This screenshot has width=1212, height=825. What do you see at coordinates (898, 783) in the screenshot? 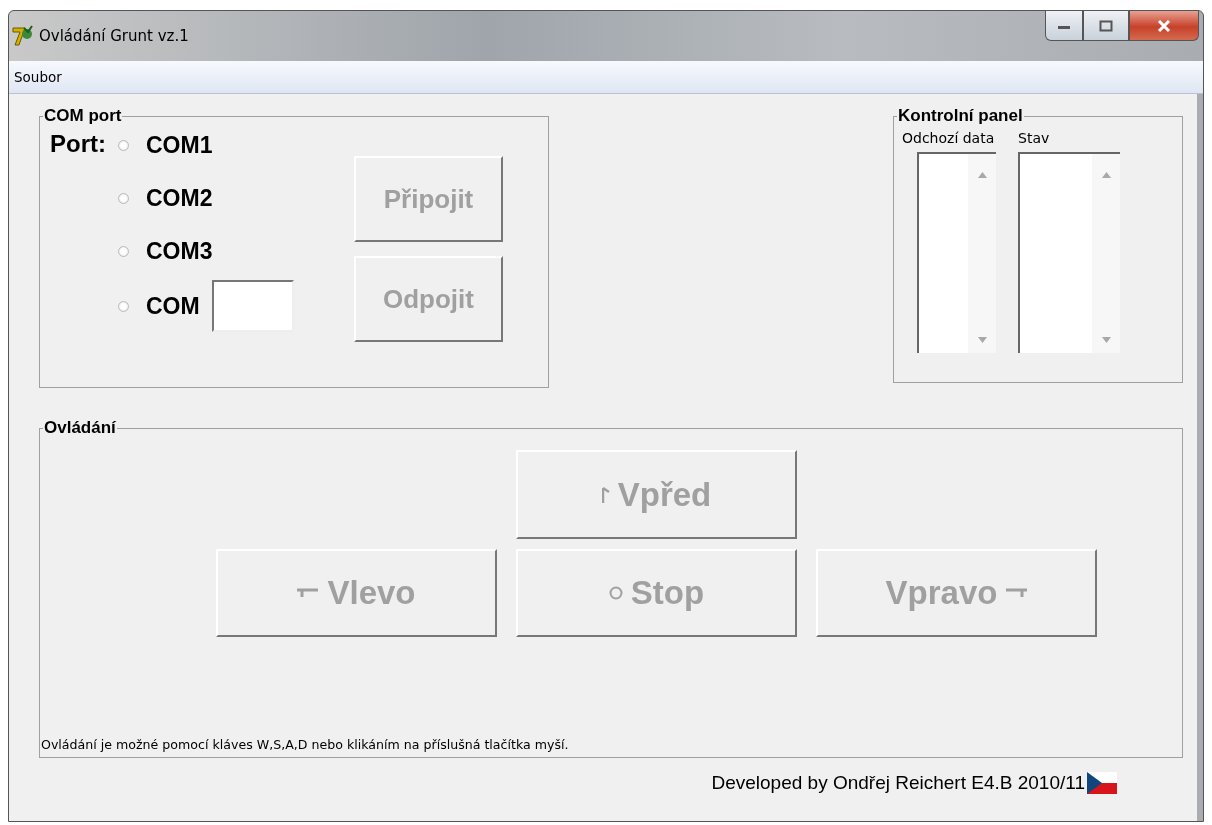
I see `credits-text: Developed by Ondřej Reichert E4.B 2010/11` at bounding box center [898, 783].